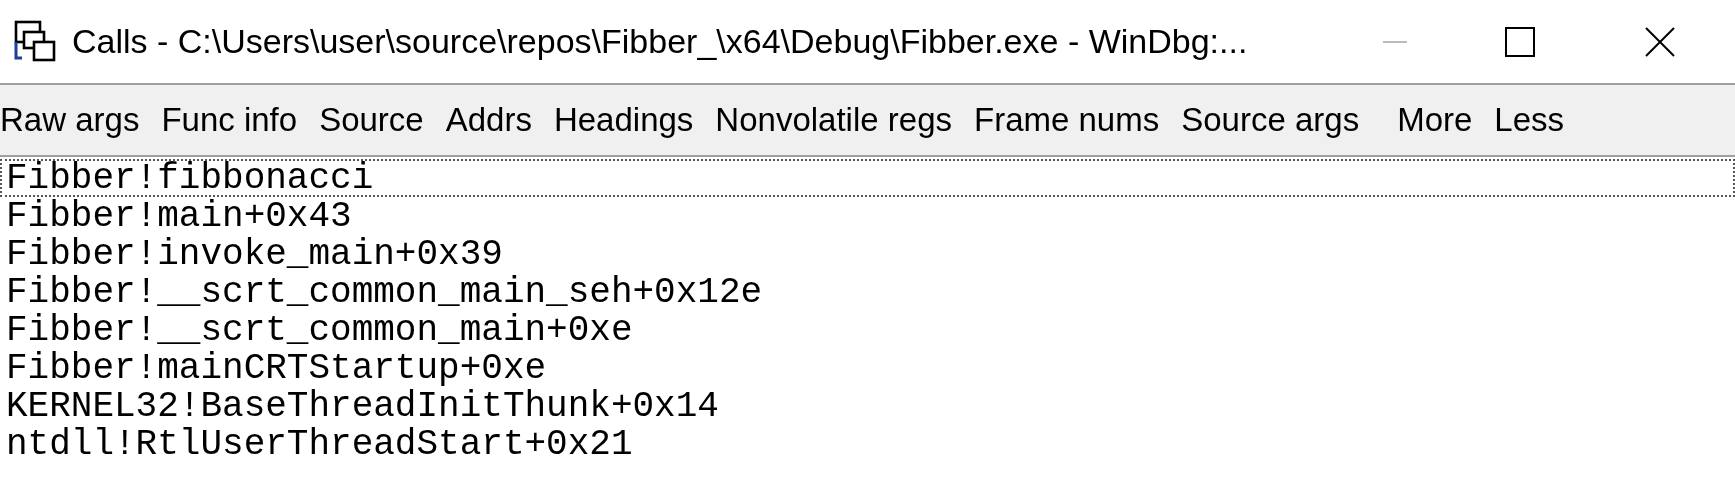  What do you see at coordinates (229, 120) in the screenshot?
I see `toolbar-button: Func info` at bounding box center [229, 120].